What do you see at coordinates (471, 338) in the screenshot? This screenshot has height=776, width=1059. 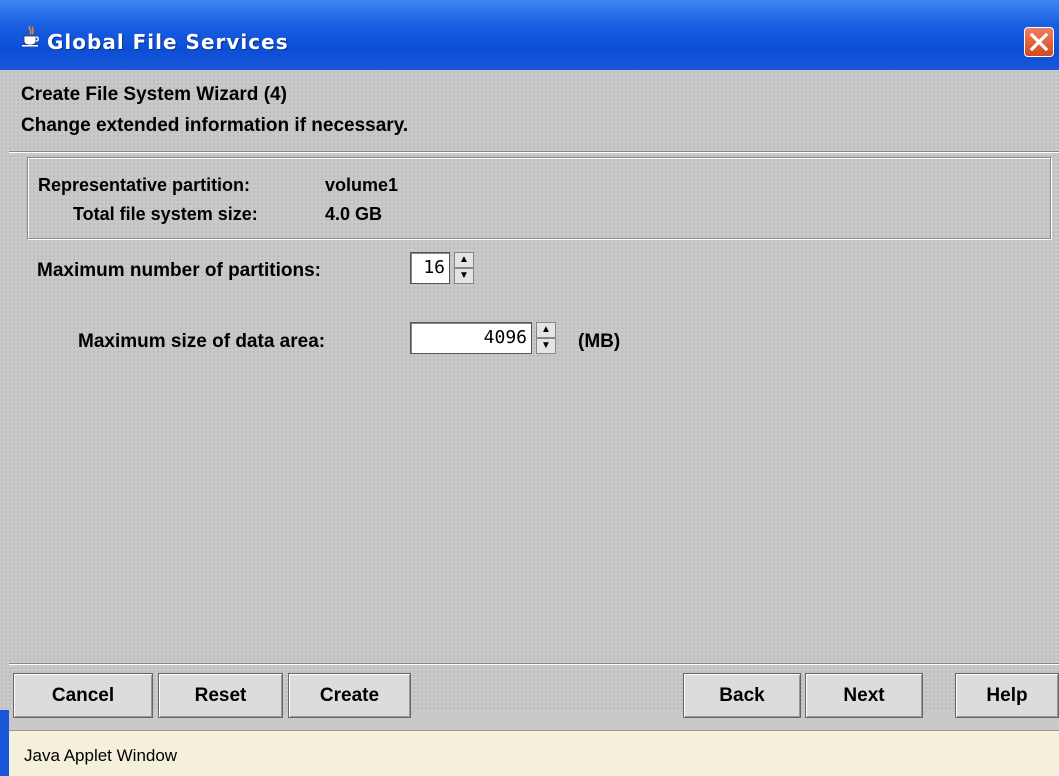 I see `max-data-area-input: 4096` at bounding box center [471, 338].